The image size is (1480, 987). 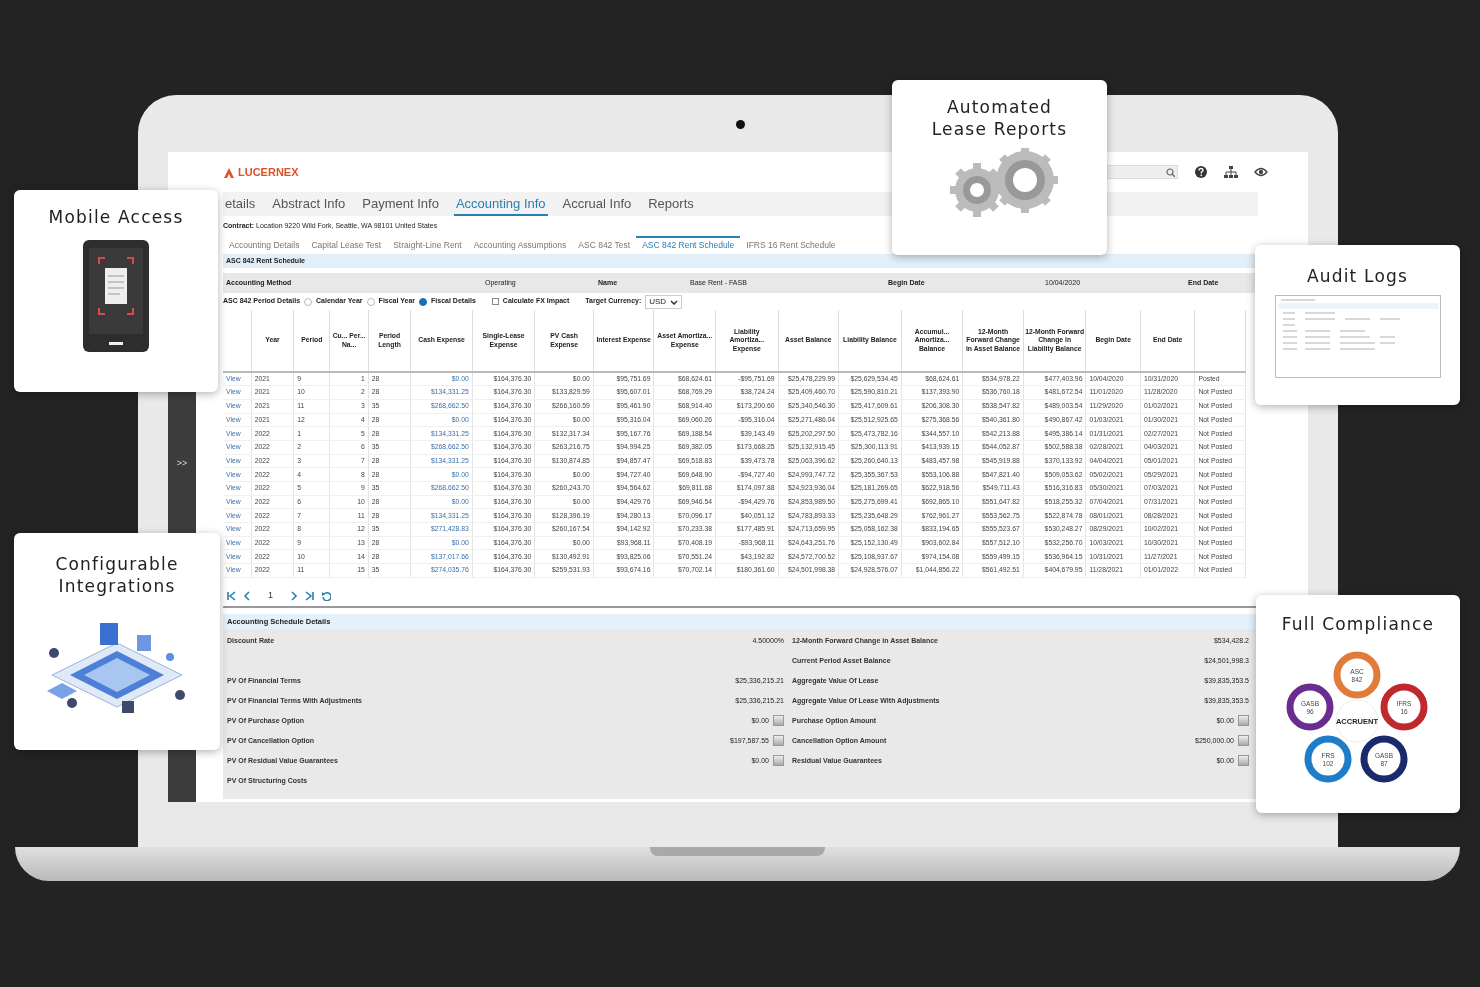 I want to click on card-title: Automated Lease Reports, so click(x=999, y=118).